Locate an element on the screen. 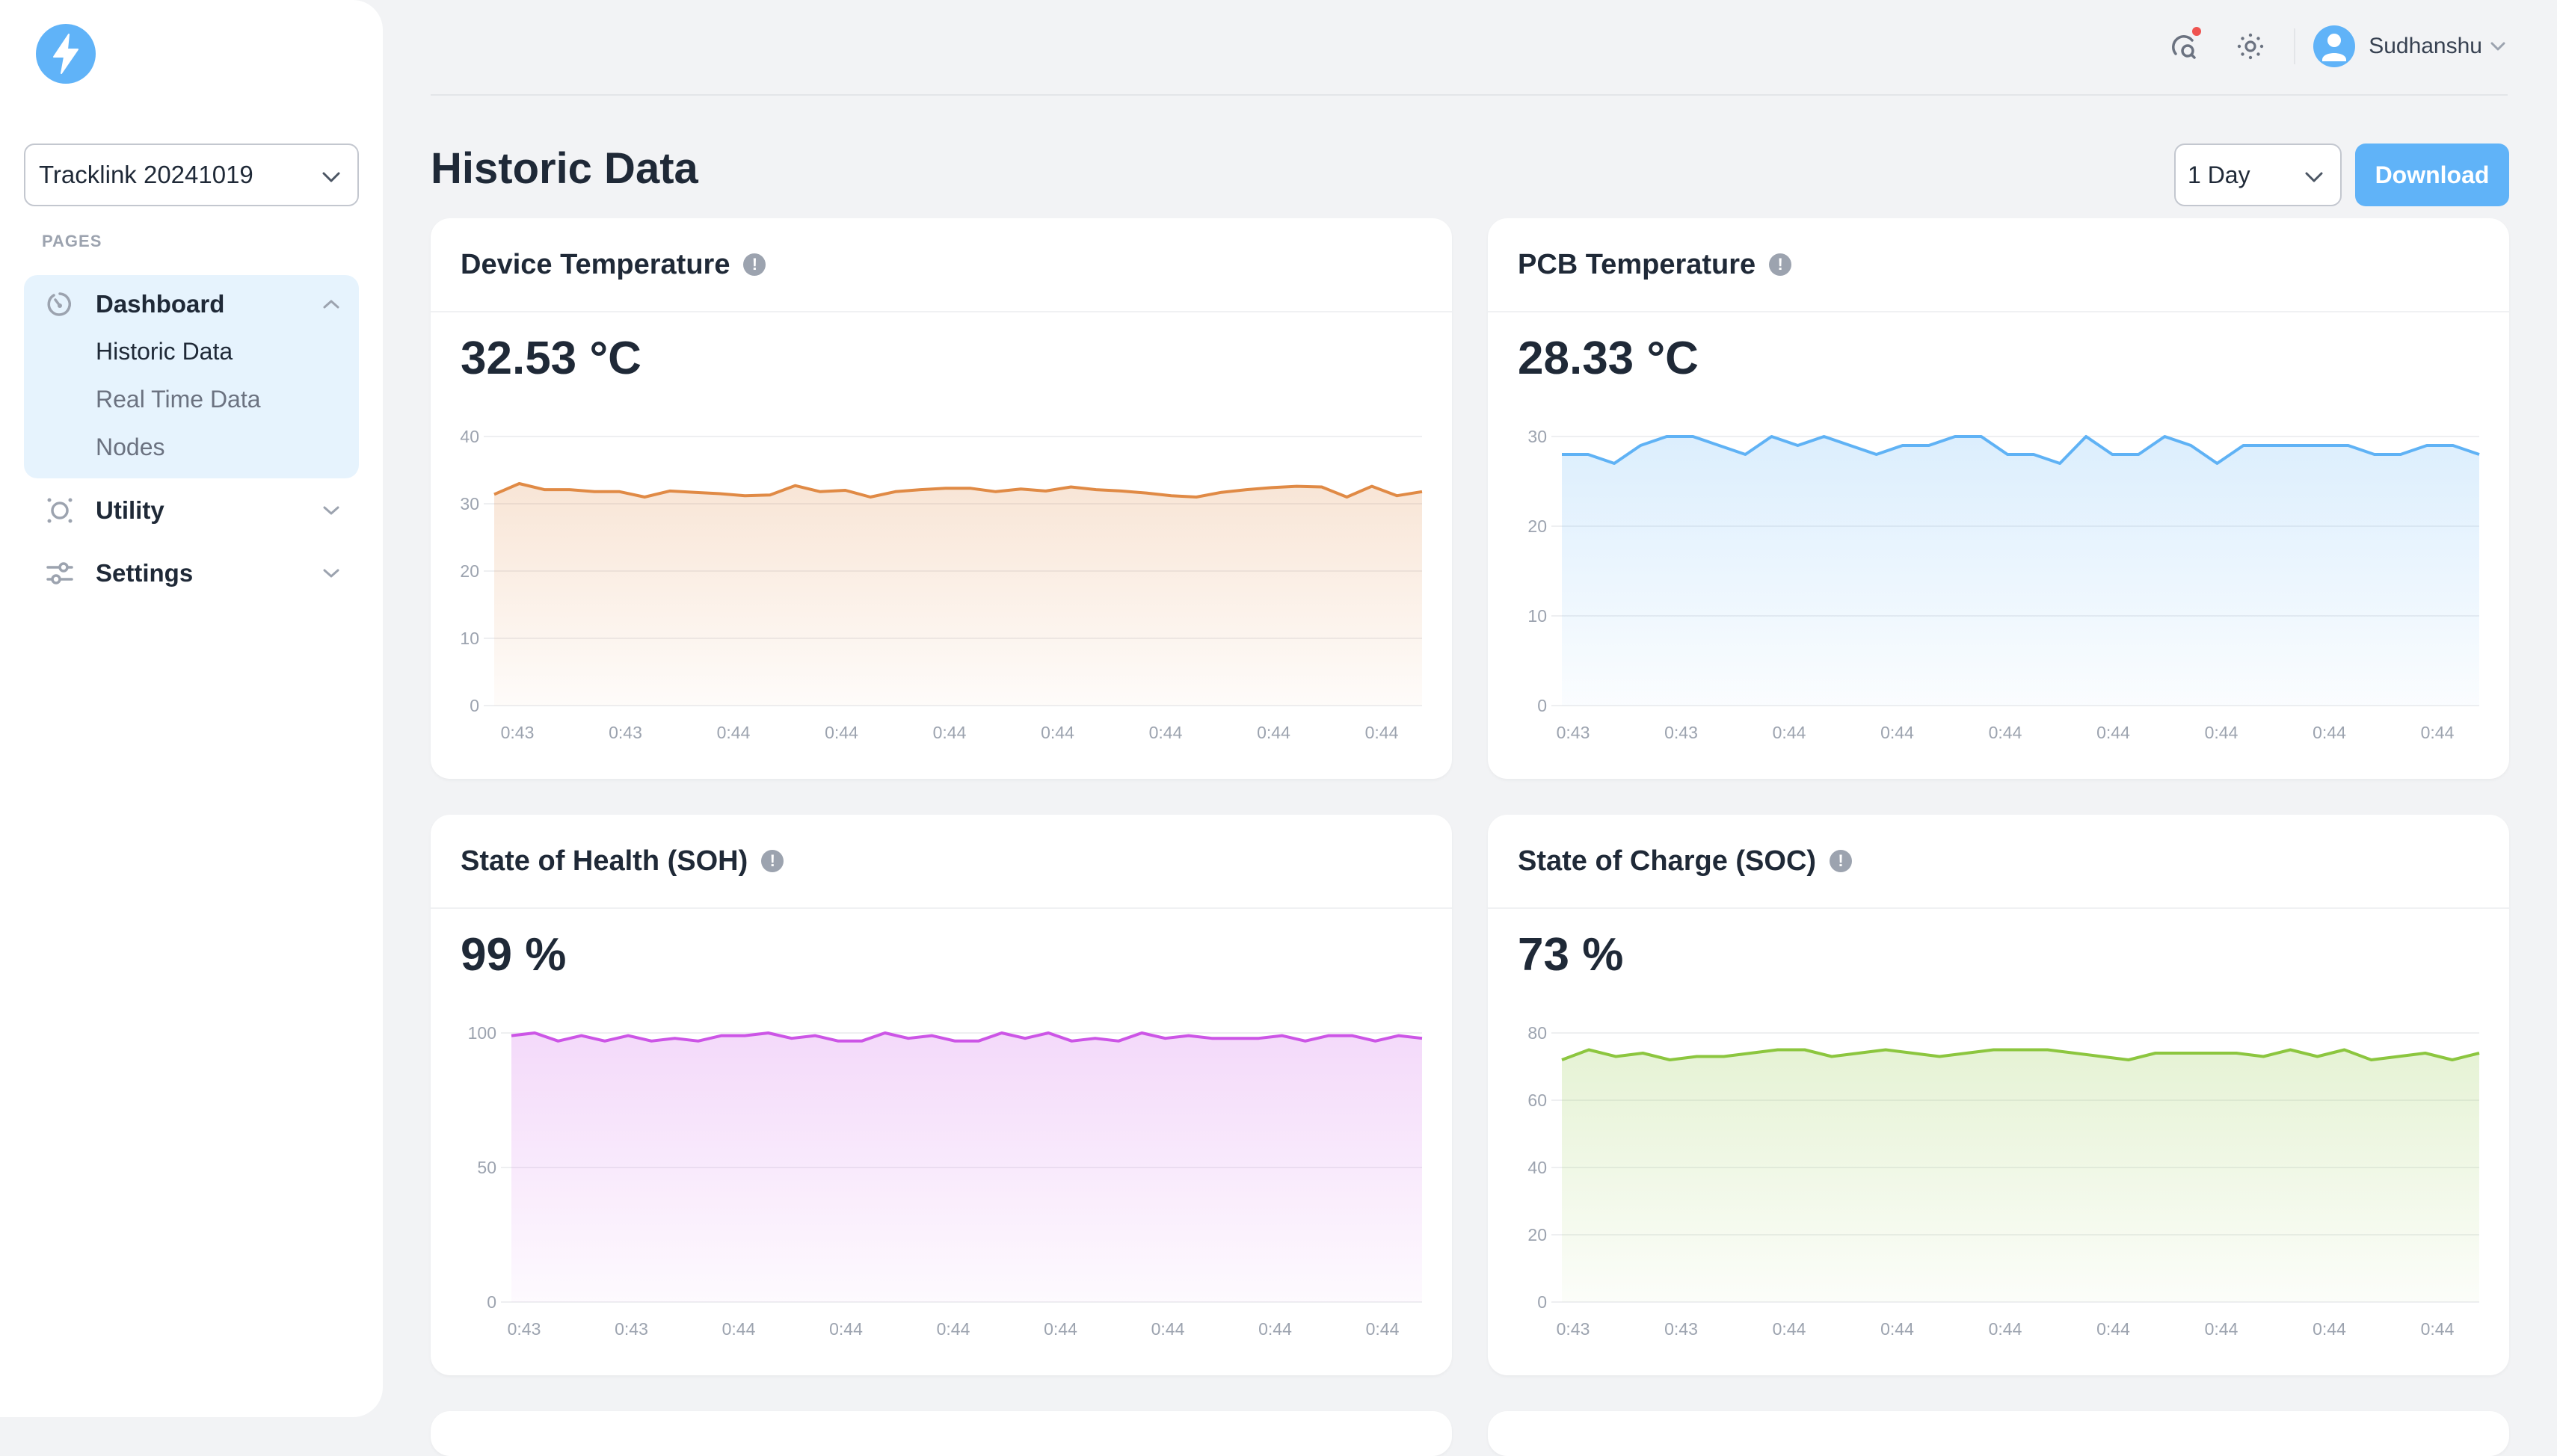  page-title: Historic Data is located at coordinates (564, 169).